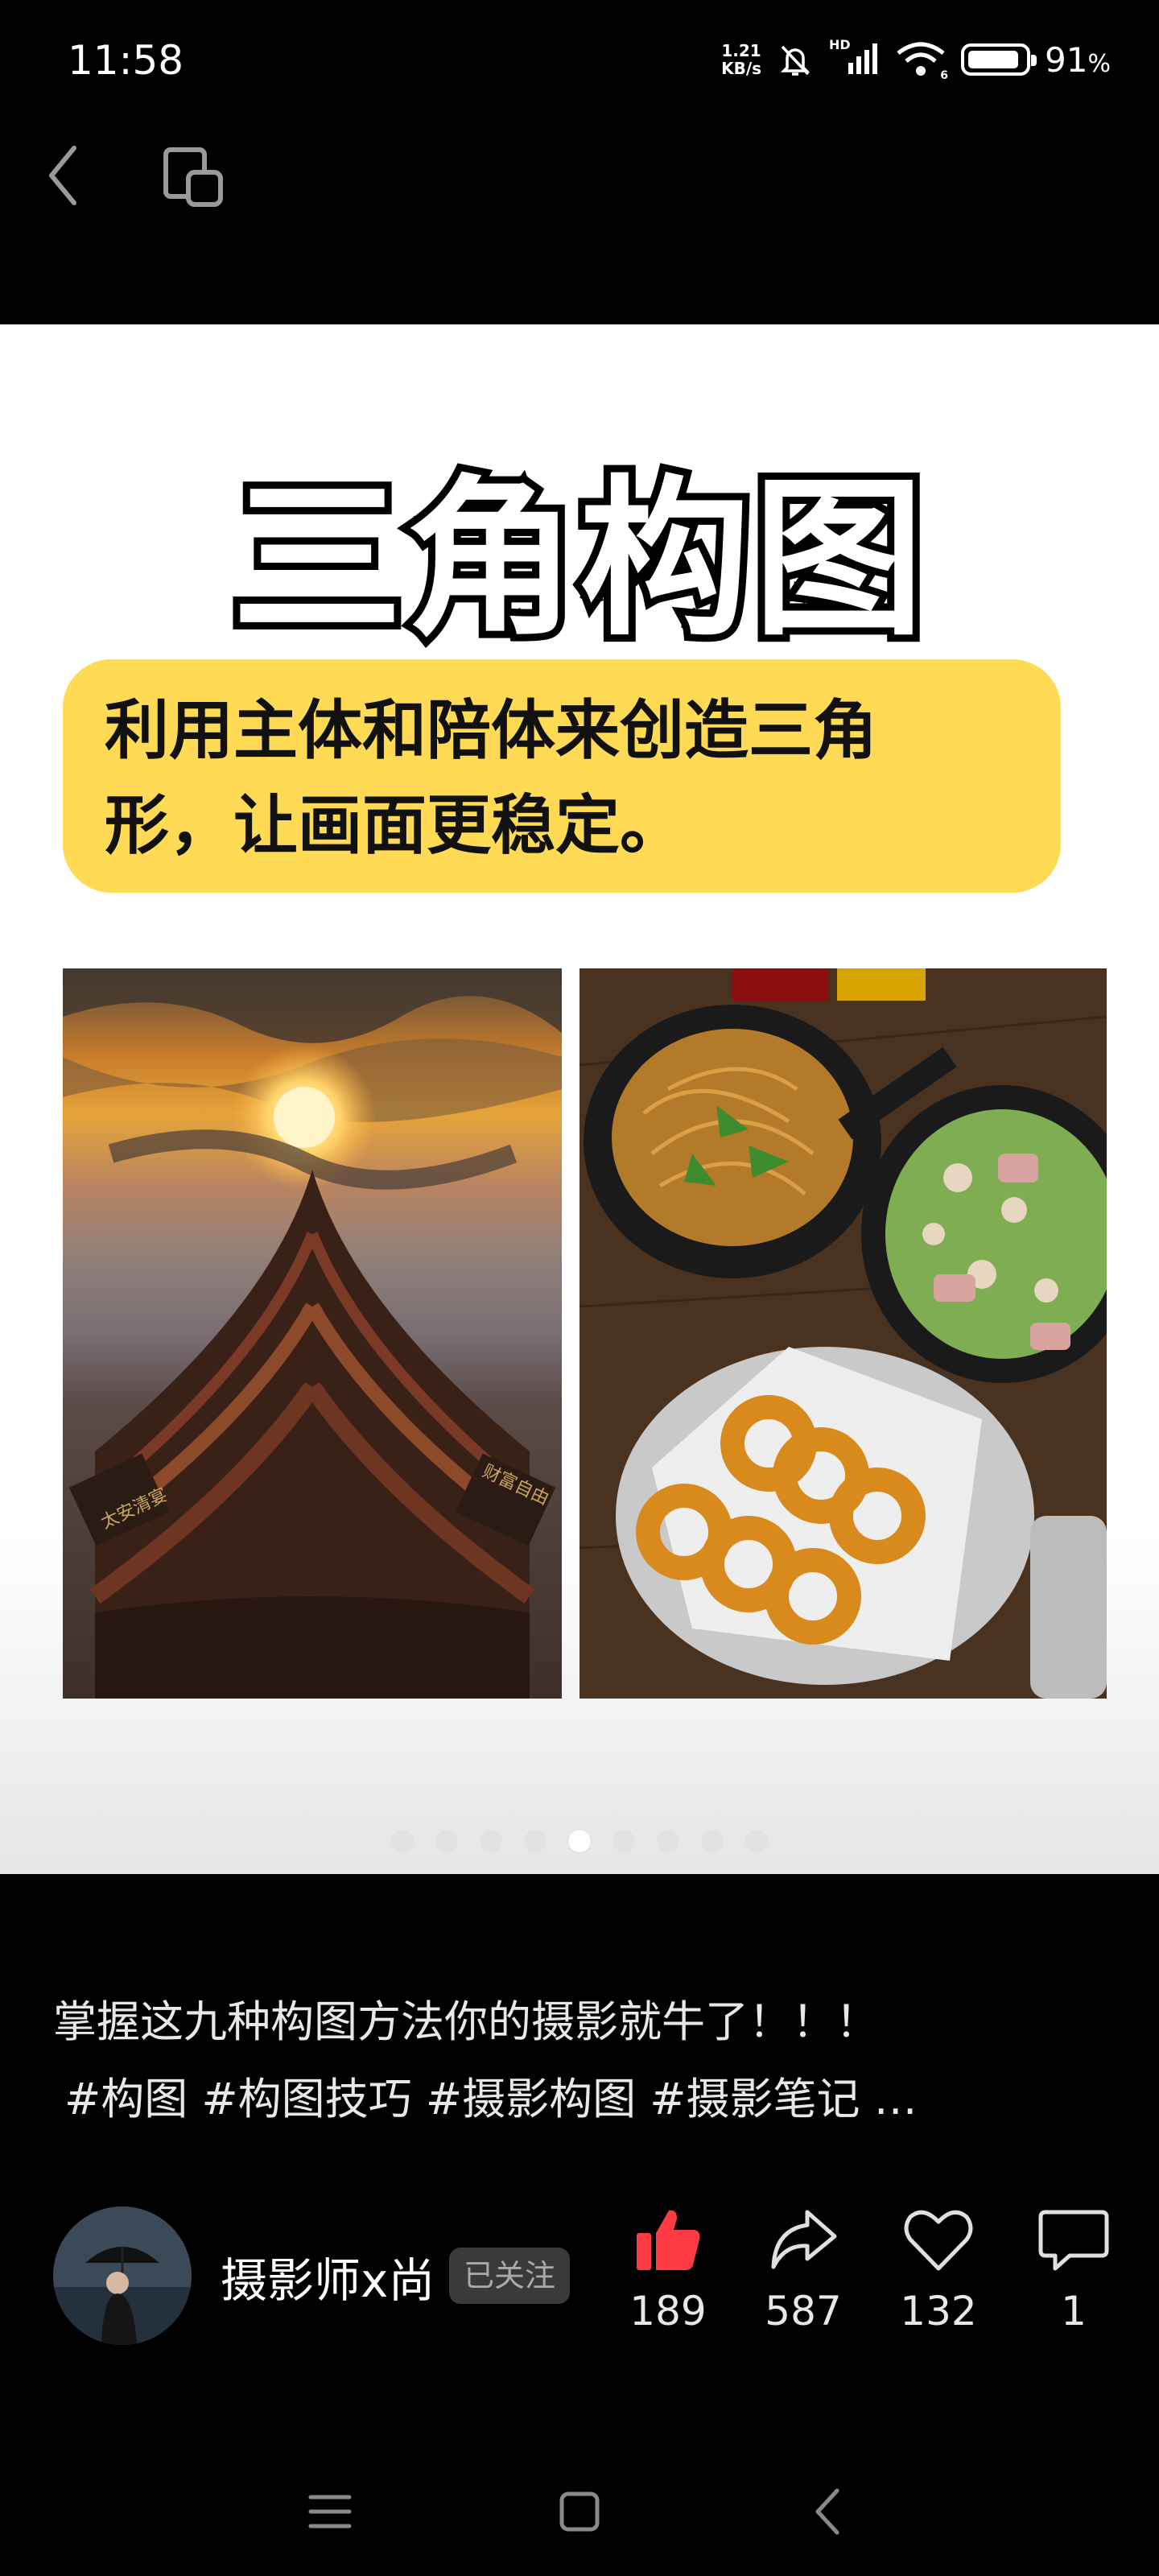 This screenshot has height=2576, width=1159. What do you see at coordinates (803, 2311) in the screenshot?
I see `share-count: 587` at bounding box center [803, 2311].